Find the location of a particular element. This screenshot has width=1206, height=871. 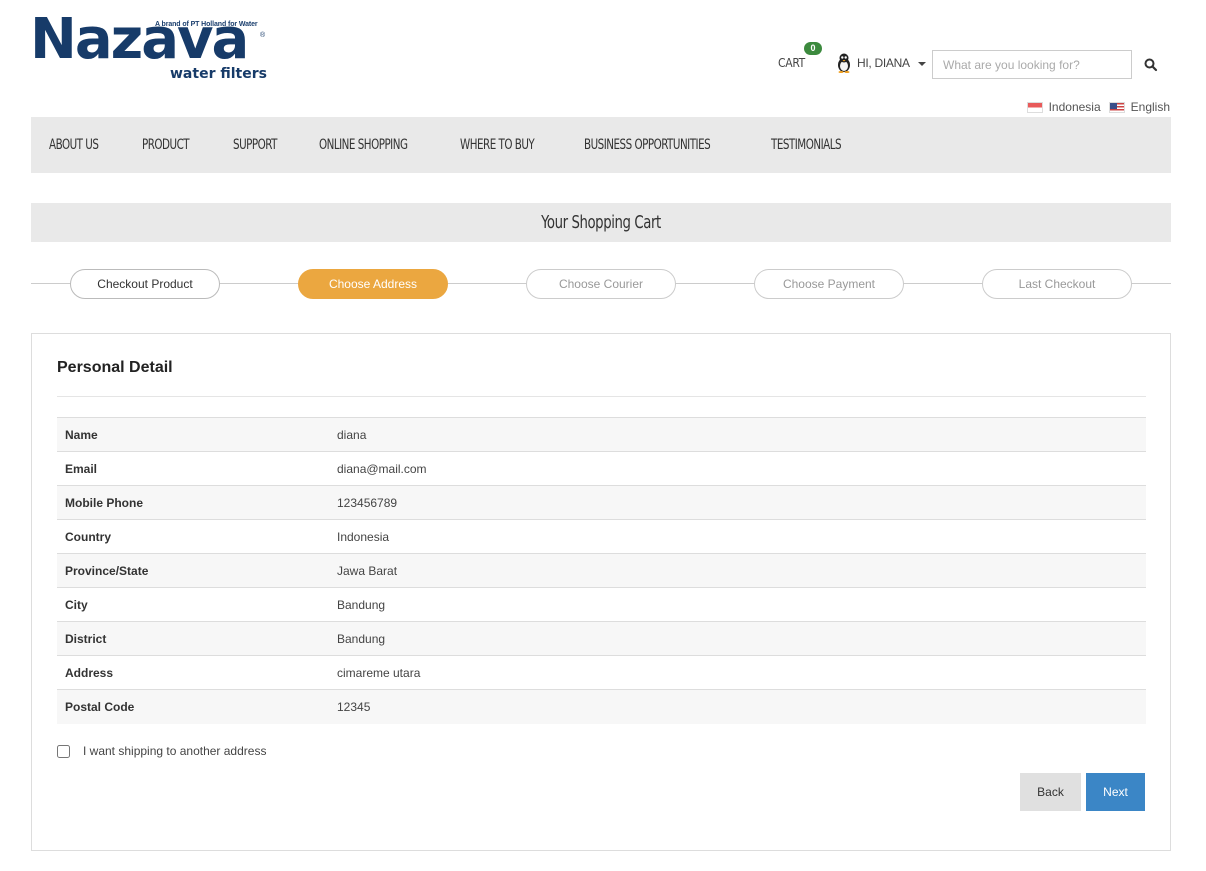

nav-item-testimonials: TESTIMONIALS is located at coordinates (806, 145).